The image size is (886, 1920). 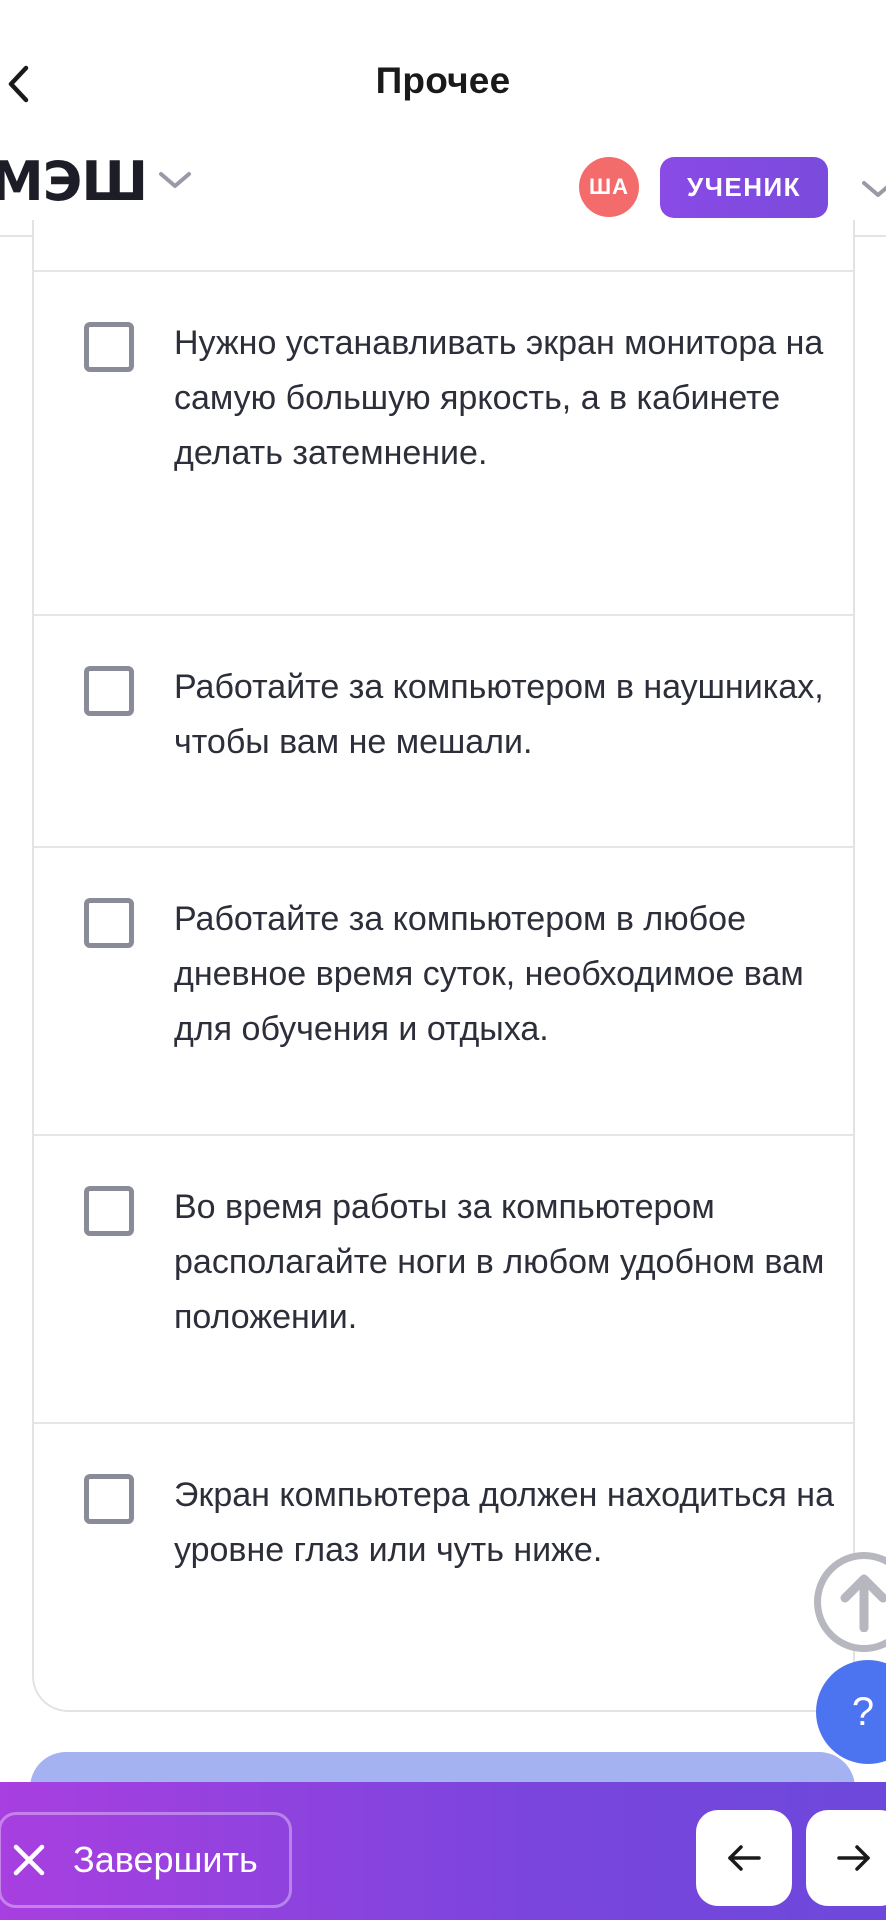 I want to click on bottom-bar: Завершить, so click(x=443, y=1851).